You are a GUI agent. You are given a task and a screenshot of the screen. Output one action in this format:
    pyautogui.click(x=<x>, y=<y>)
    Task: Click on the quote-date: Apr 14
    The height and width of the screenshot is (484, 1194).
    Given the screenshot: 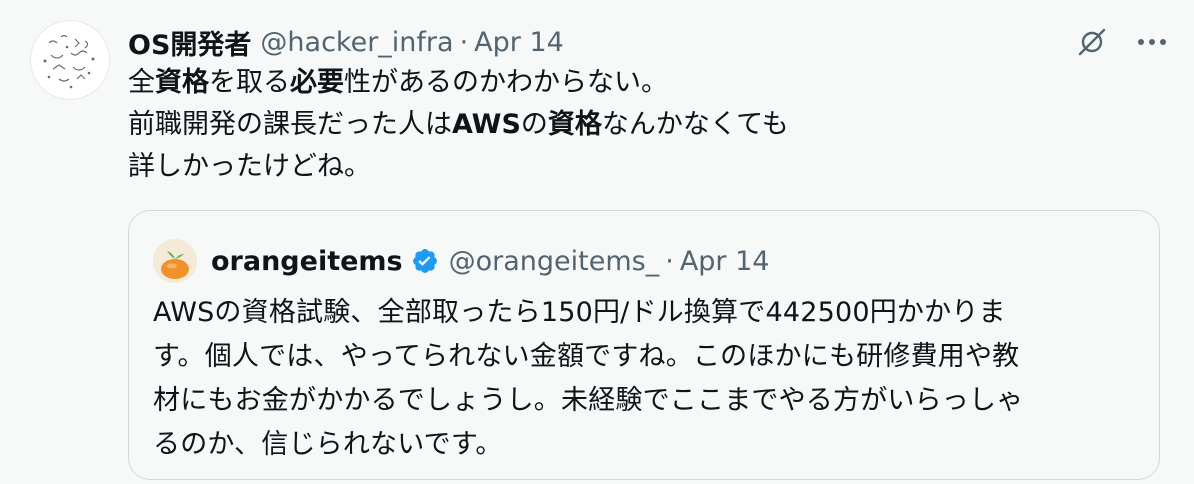 What is the action you would take?
    pyautogui.click(x=725, y=261)
    